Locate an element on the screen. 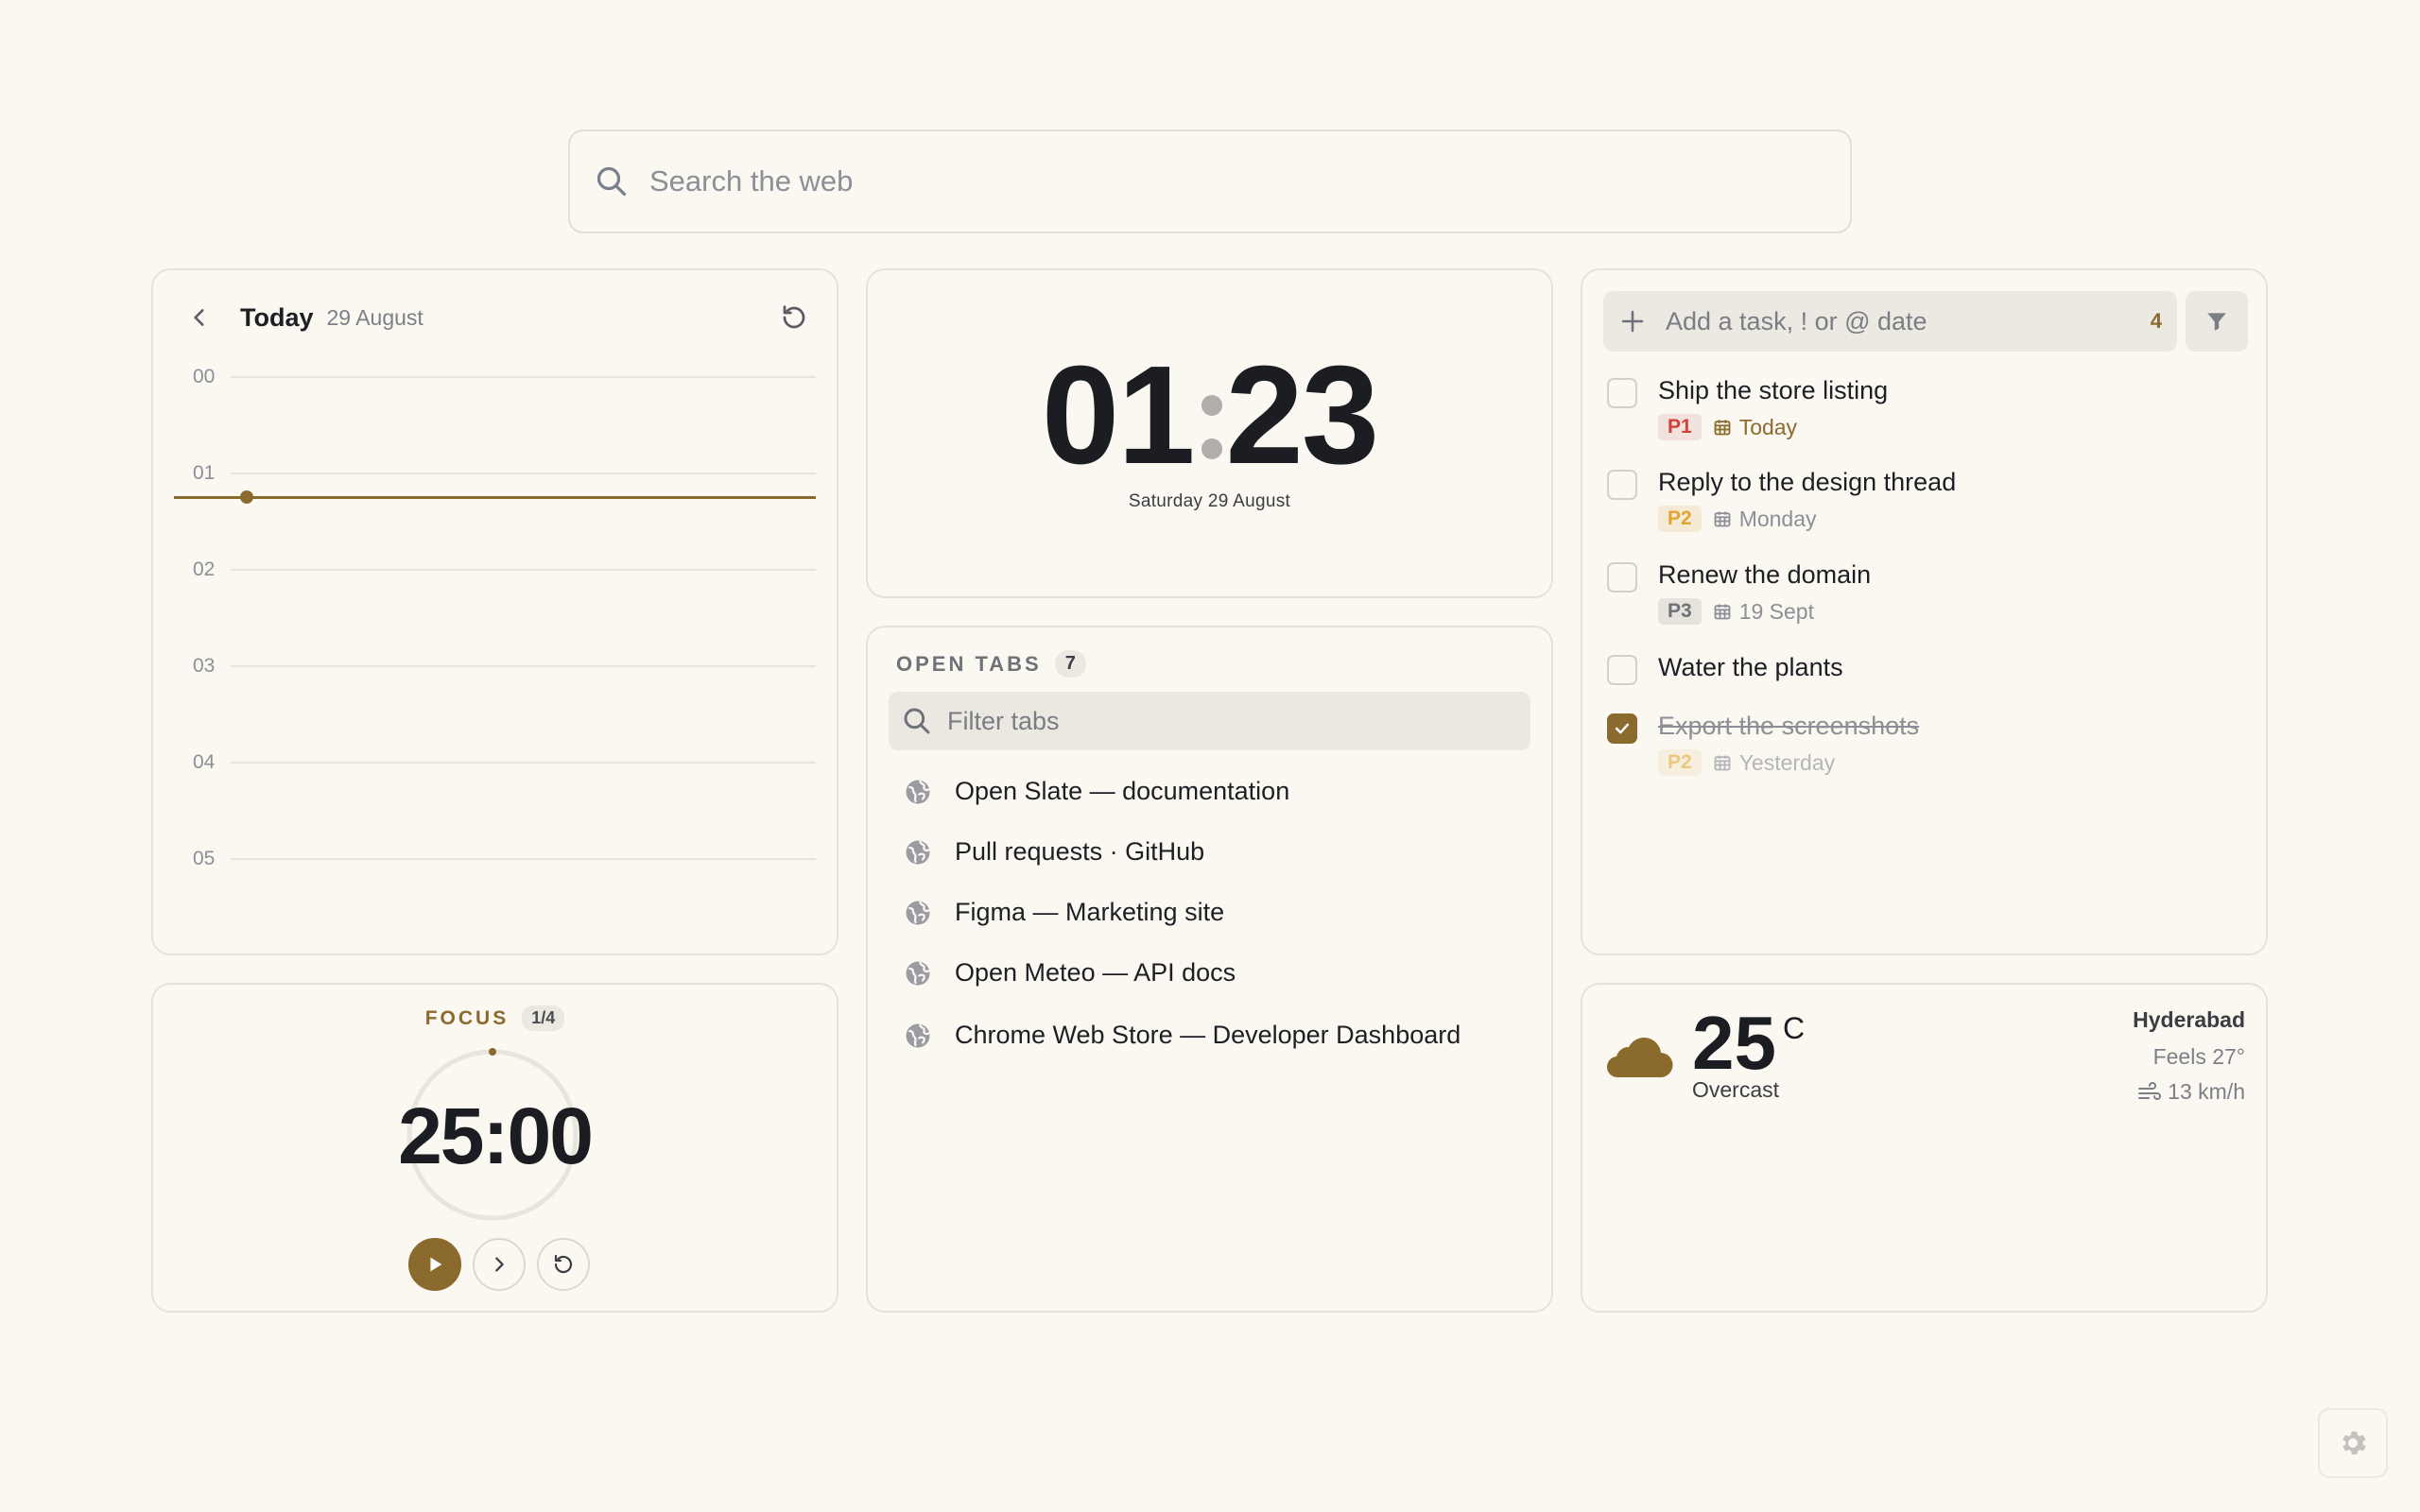 The height and width of the screenshot is (1512, 2420). tab-item: Pull requests · GitHub is located at coordinates (1054, 852).